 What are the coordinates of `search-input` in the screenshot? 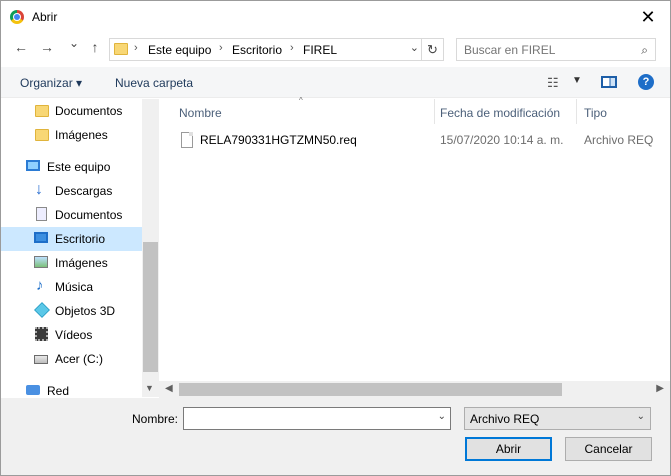 It's located at (549, 50).